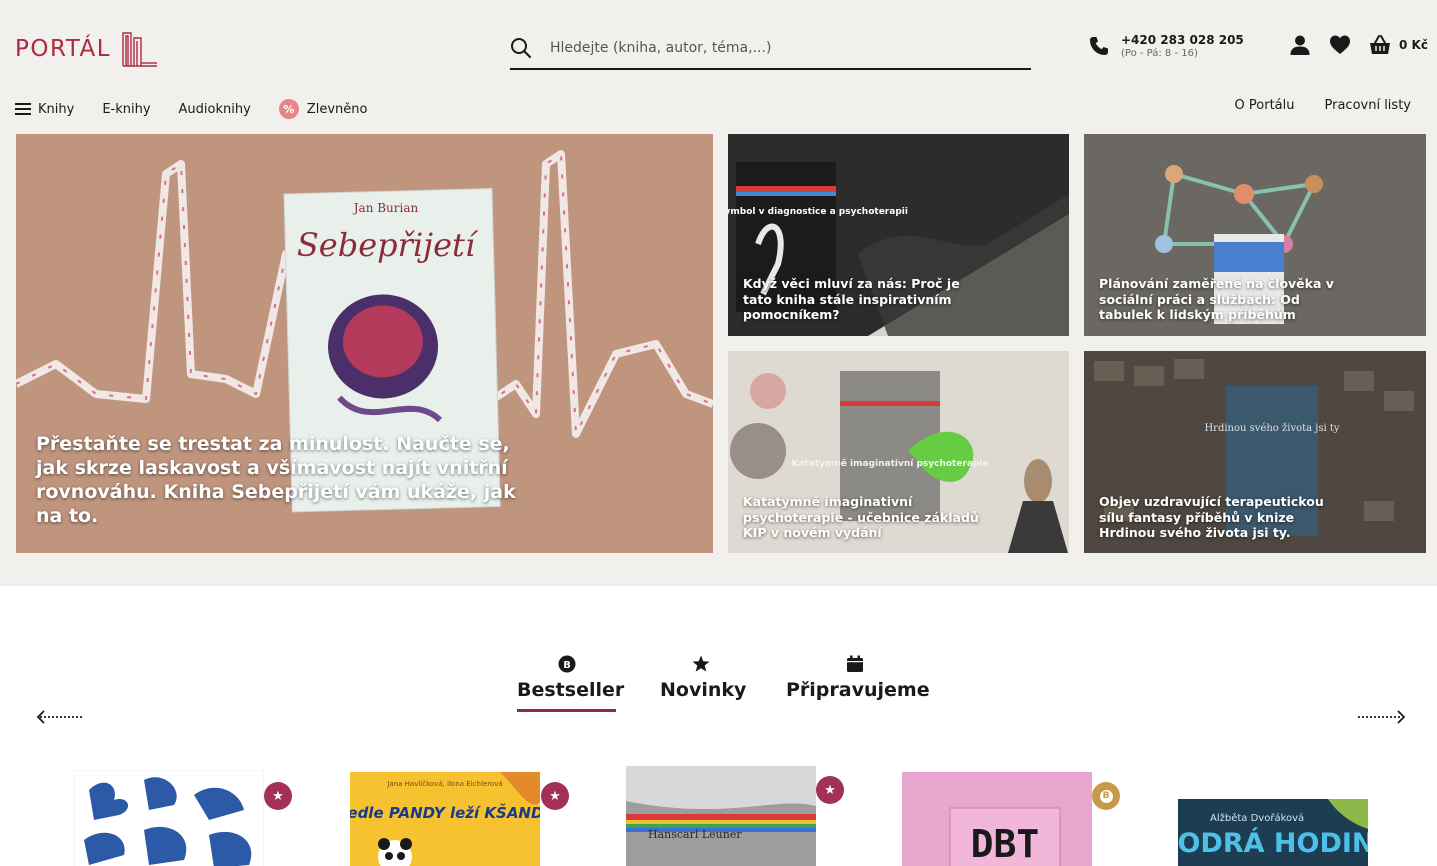  Describe the element at coordinates (1381, 717) in the screenshot. I see `carousel-next-arrow-icon` at that location.